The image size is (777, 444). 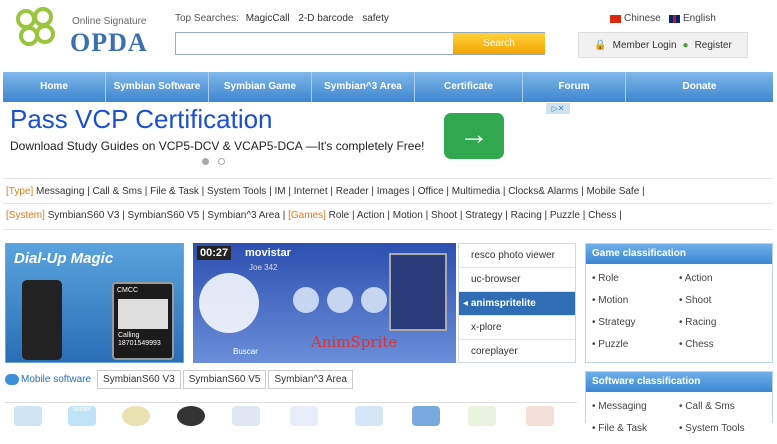 I want to click on animsprite-caption: AnimSprite, so click(x=354, y=342).